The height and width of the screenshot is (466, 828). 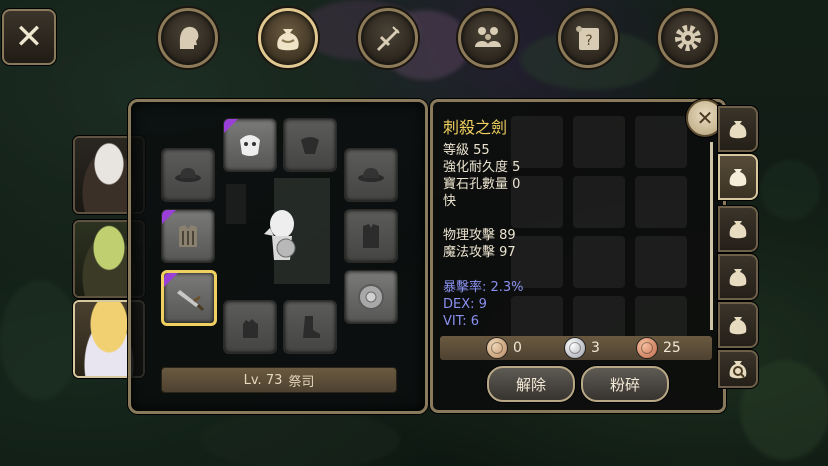 What do you see at coordinates (475, 127) in the screenshot?
I see `item-name: 刺殺之劍` at bounding box center [475, 127].